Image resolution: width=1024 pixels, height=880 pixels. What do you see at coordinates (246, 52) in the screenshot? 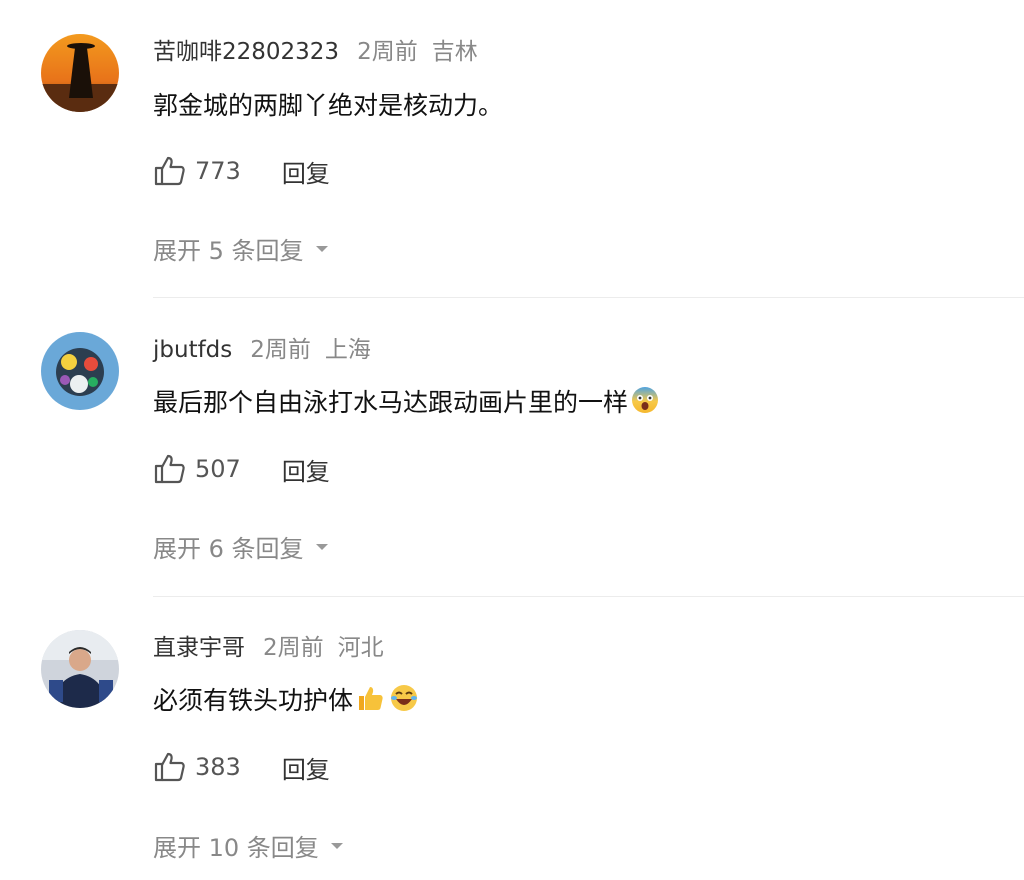
I see `username: 苦咖啡22802323` at bounding box center [246, 52].